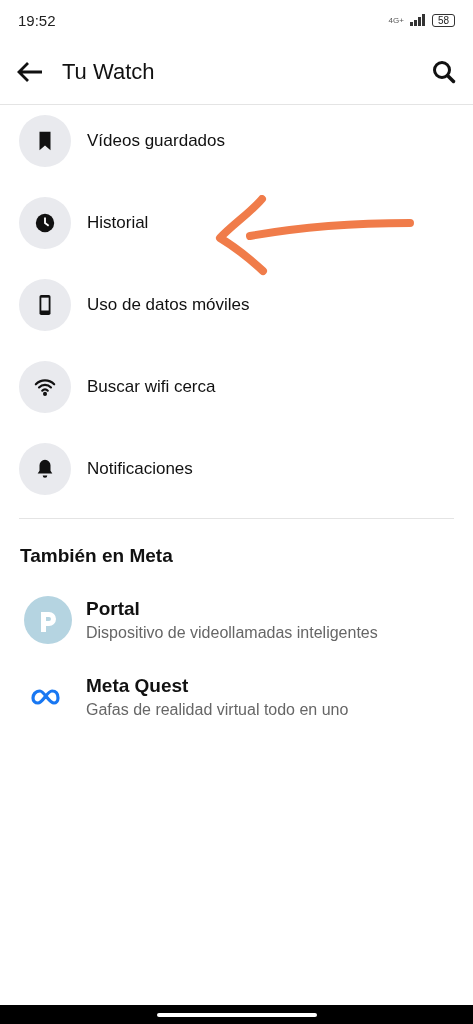  What do you see at coordinates (168, 305) in the screenshot?
I see `menu-item-label: Uso de datos móviles` at bounding box center [168, 305].